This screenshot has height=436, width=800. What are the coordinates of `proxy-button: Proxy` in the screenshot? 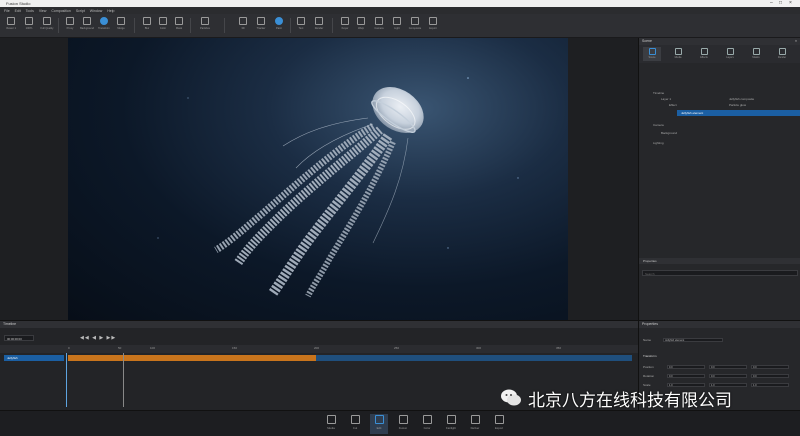 It's located at (70, 26).